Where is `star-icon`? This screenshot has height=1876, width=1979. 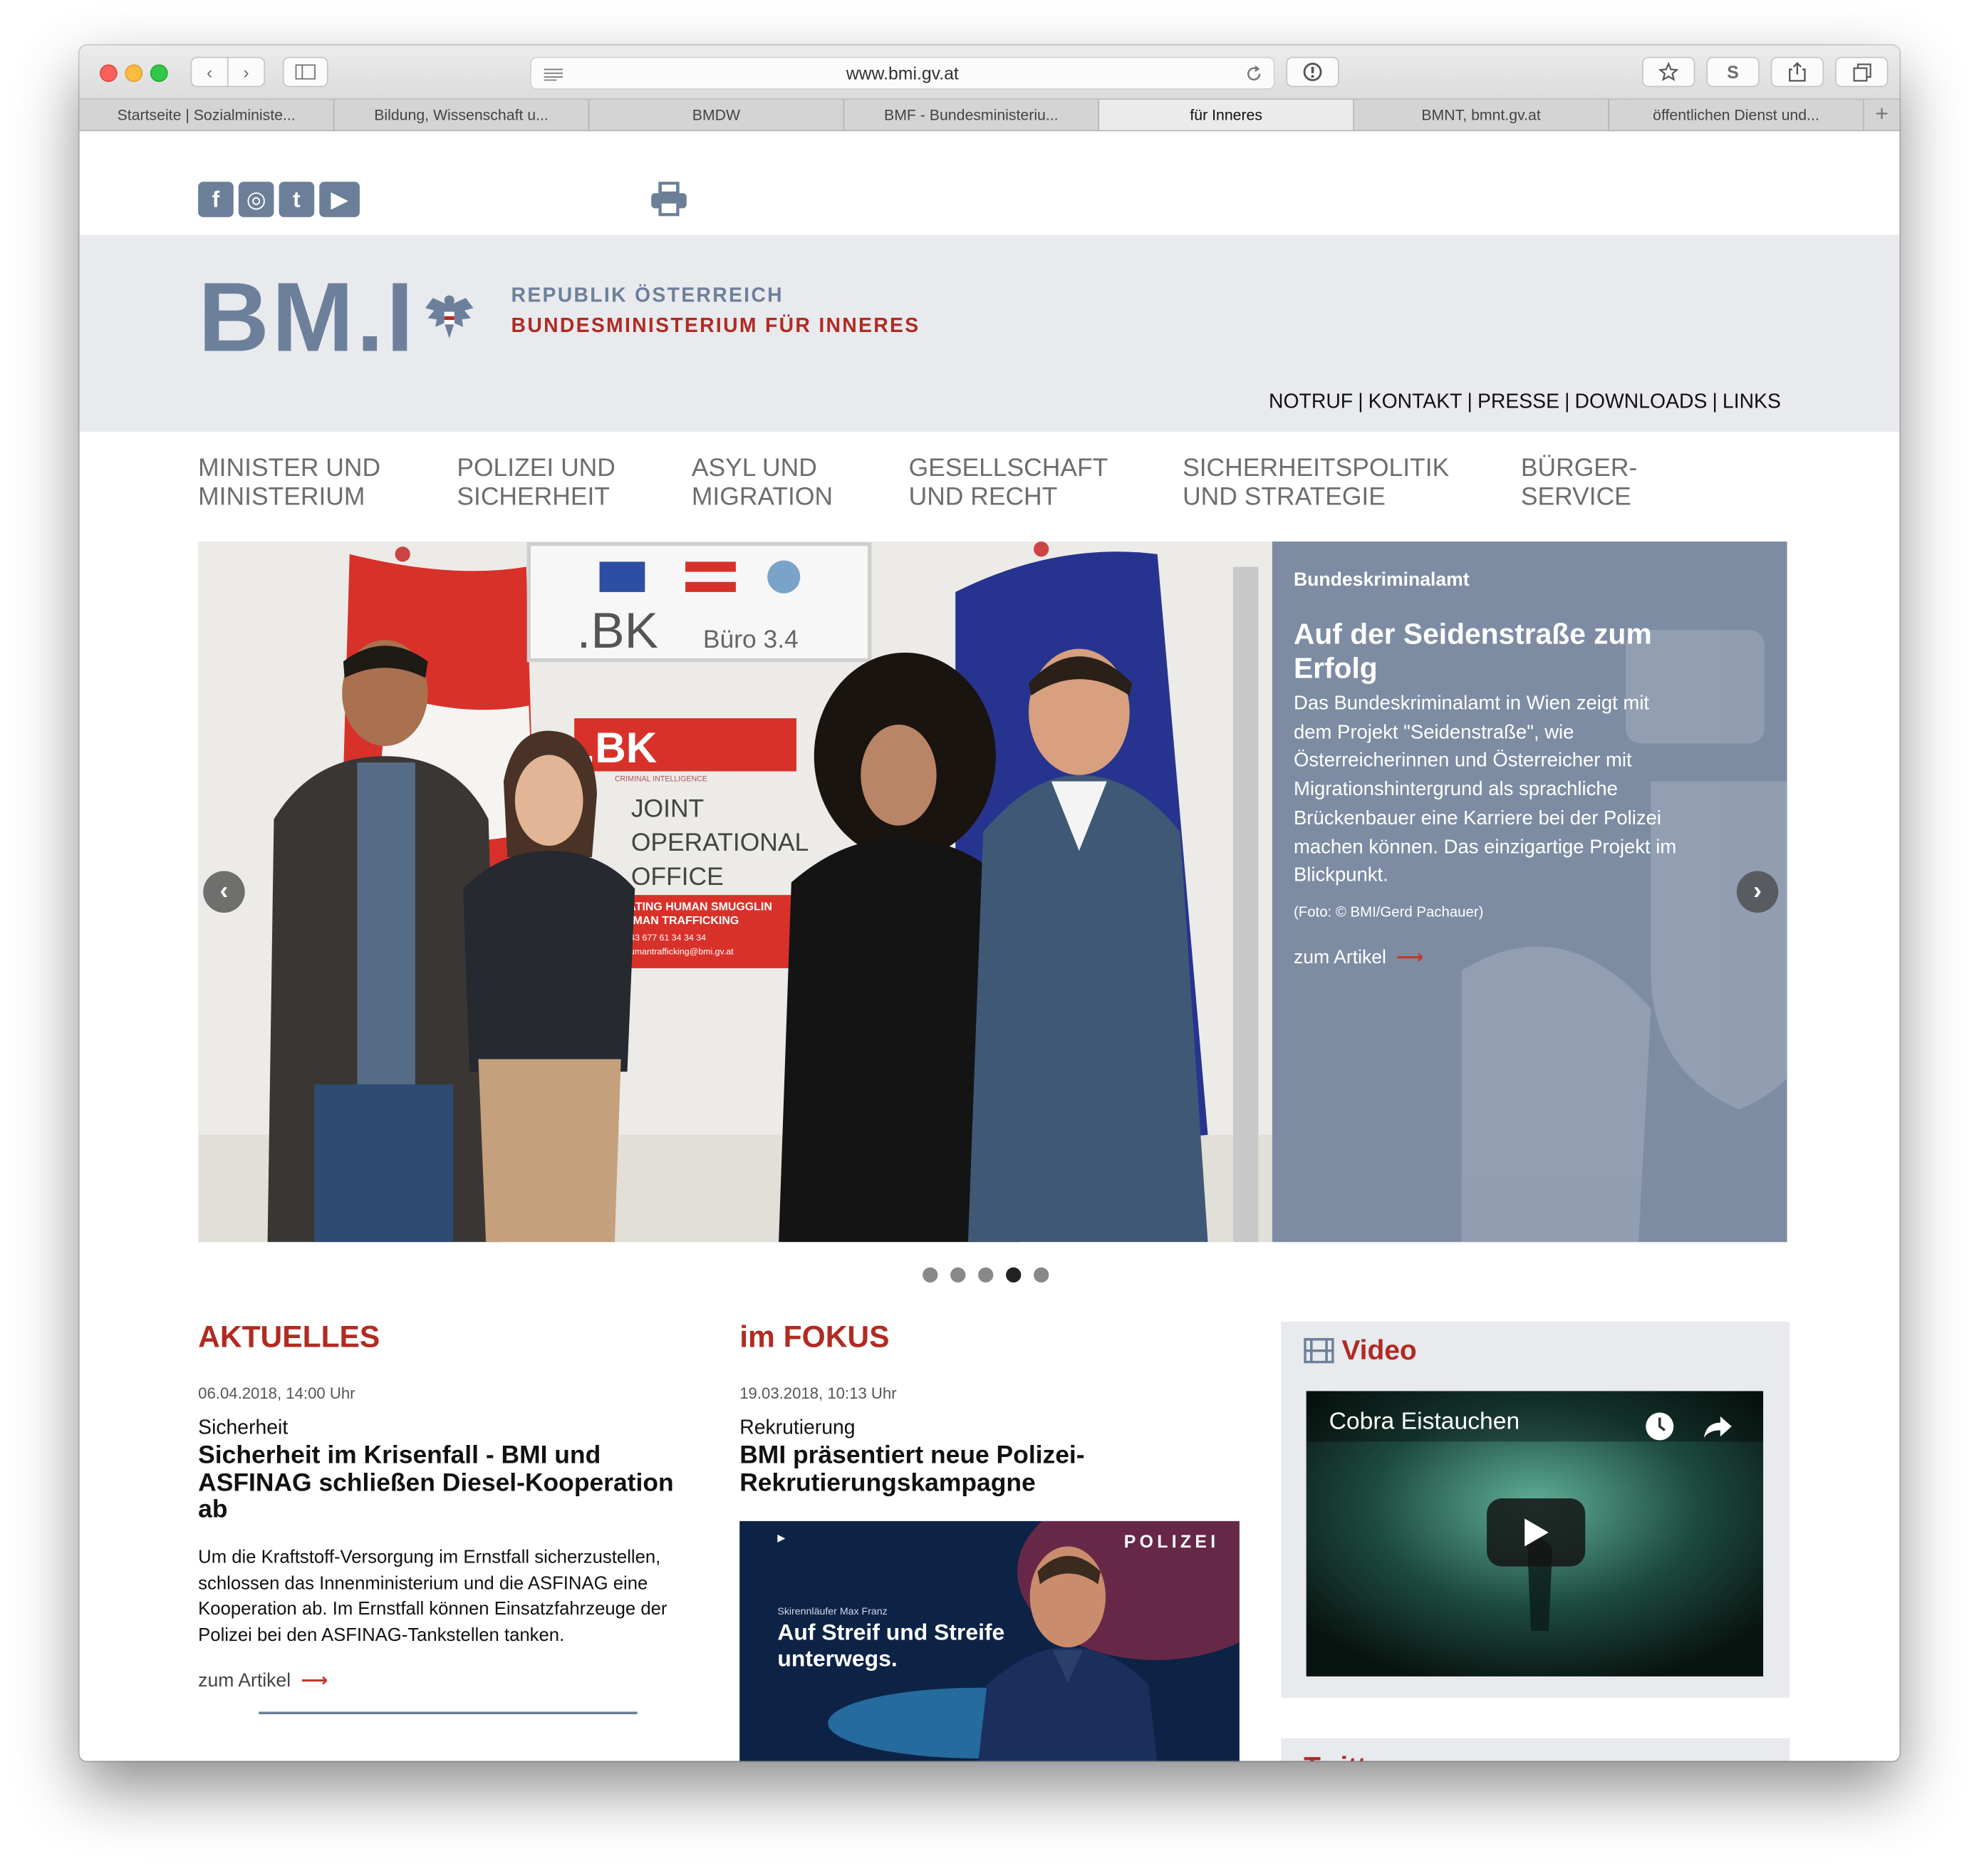 star-icon is located at coordinates (1668, 71).